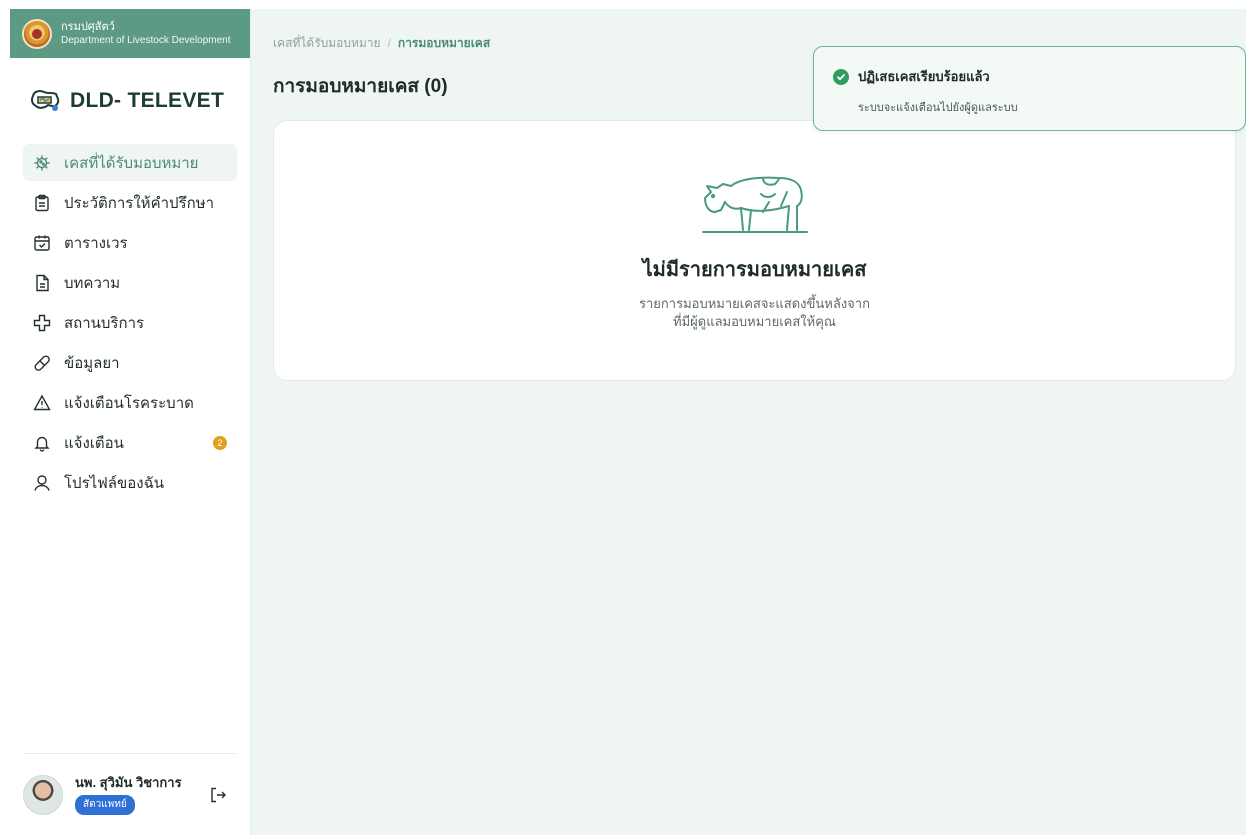  What do you see at coordinates (218, 795) in the screenshot?
I see `logout-icon` at bounding box center [218, 795].